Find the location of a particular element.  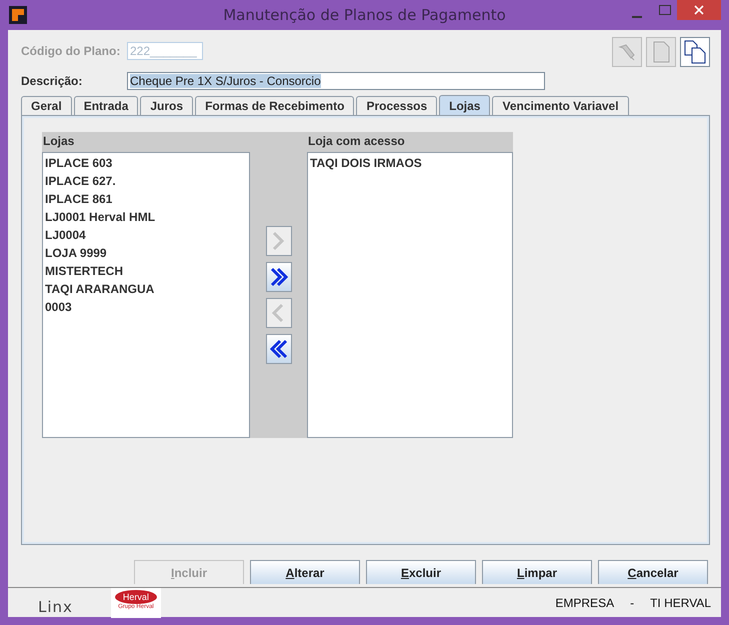

tab: Formas de Recebimento is located at coordinates (274, 105).